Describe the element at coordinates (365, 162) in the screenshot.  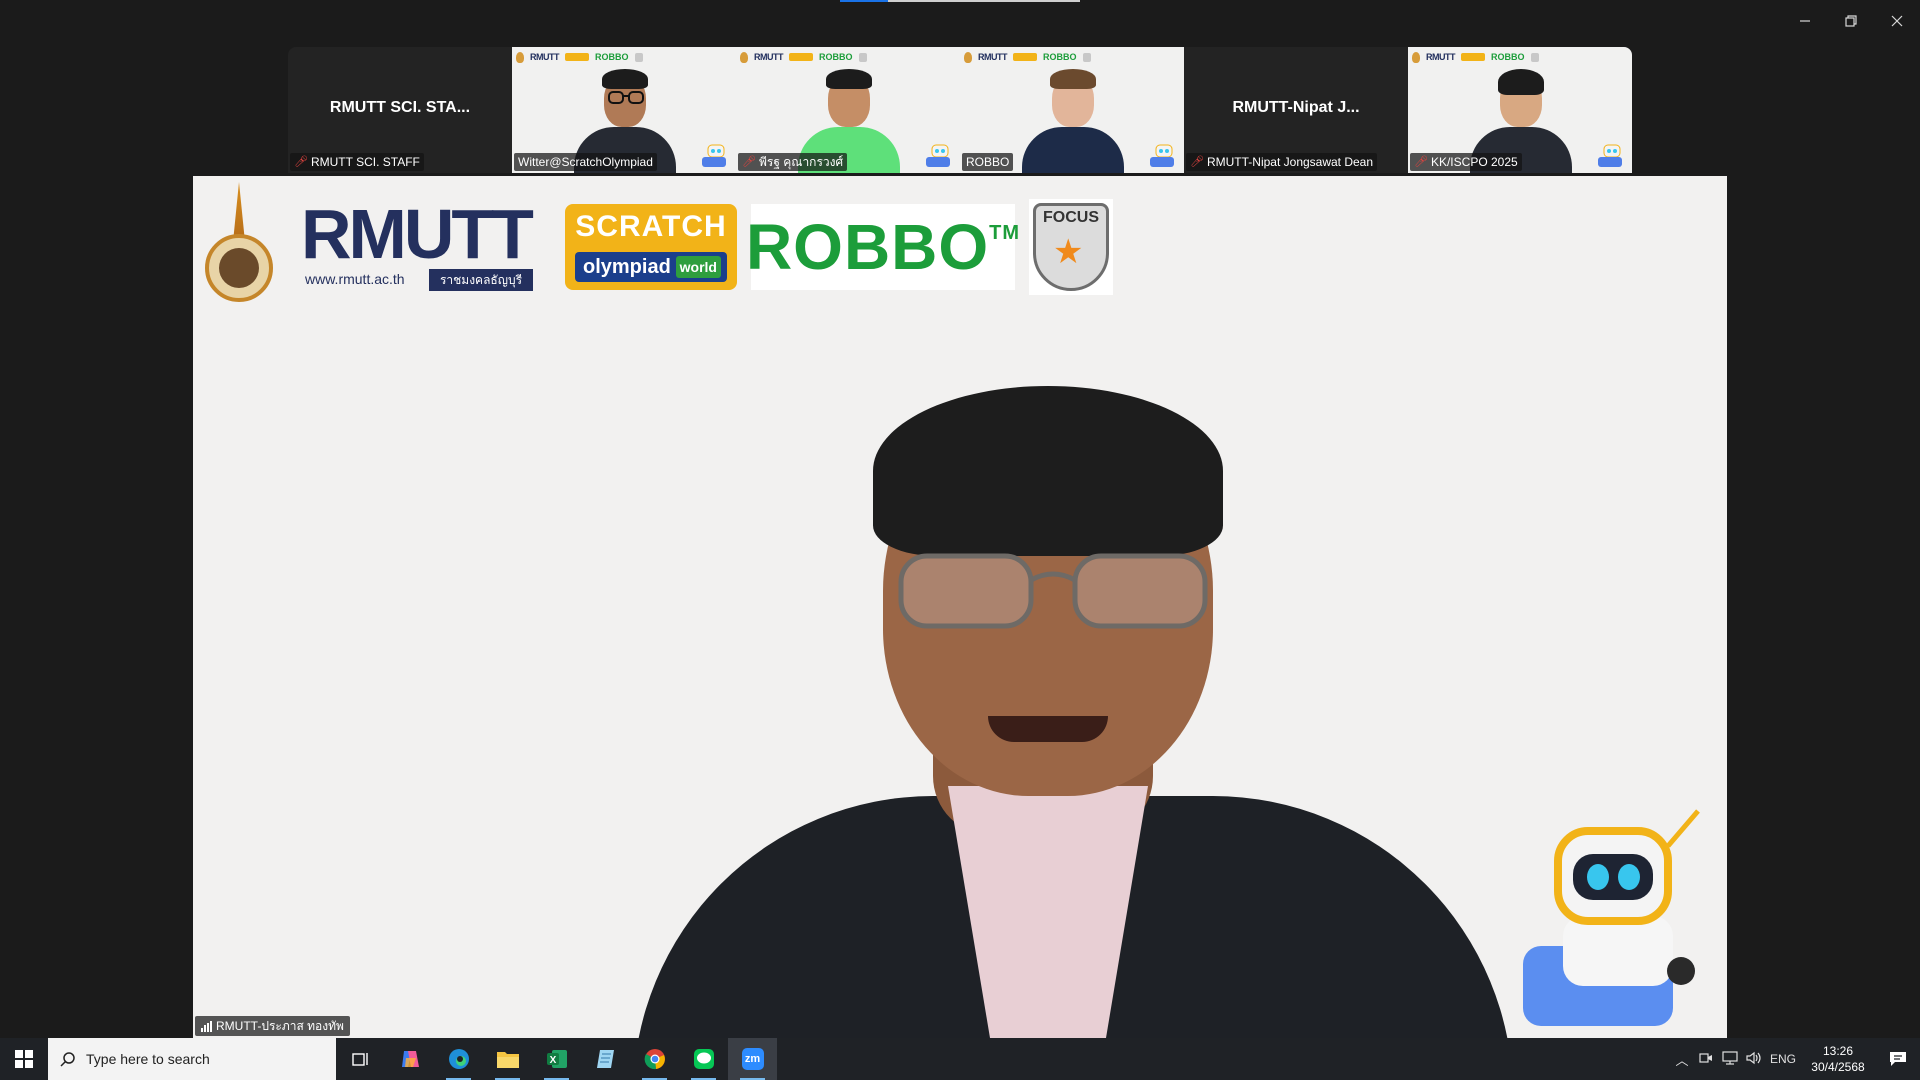
I see `participant-name: RMUTT SCI. STAFF` at that location.